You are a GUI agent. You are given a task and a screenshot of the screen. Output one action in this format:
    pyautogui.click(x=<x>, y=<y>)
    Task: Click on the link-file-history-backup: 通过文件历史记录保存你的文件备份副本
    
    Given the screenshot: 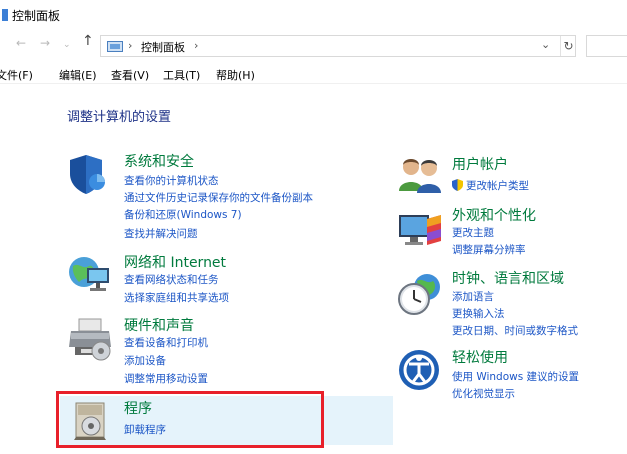 What is the action you would take?
    pyautogui.click(x=218, y=197)
    